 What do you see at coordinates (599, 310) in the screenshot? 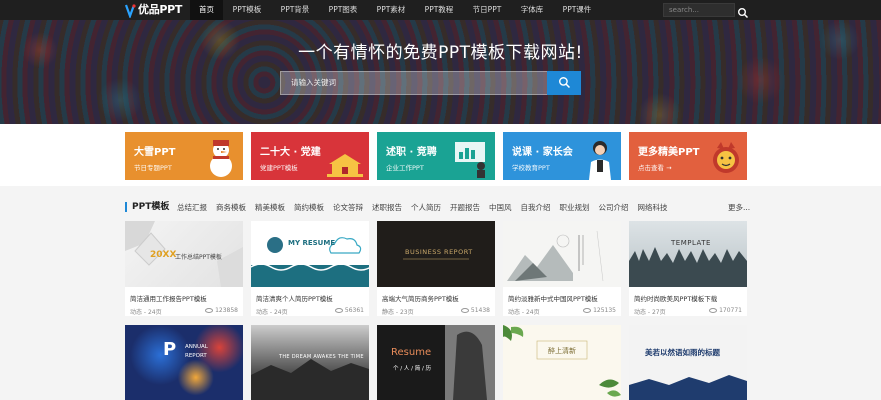
I see `view-count: 125135` at bounding box center [599, 310].